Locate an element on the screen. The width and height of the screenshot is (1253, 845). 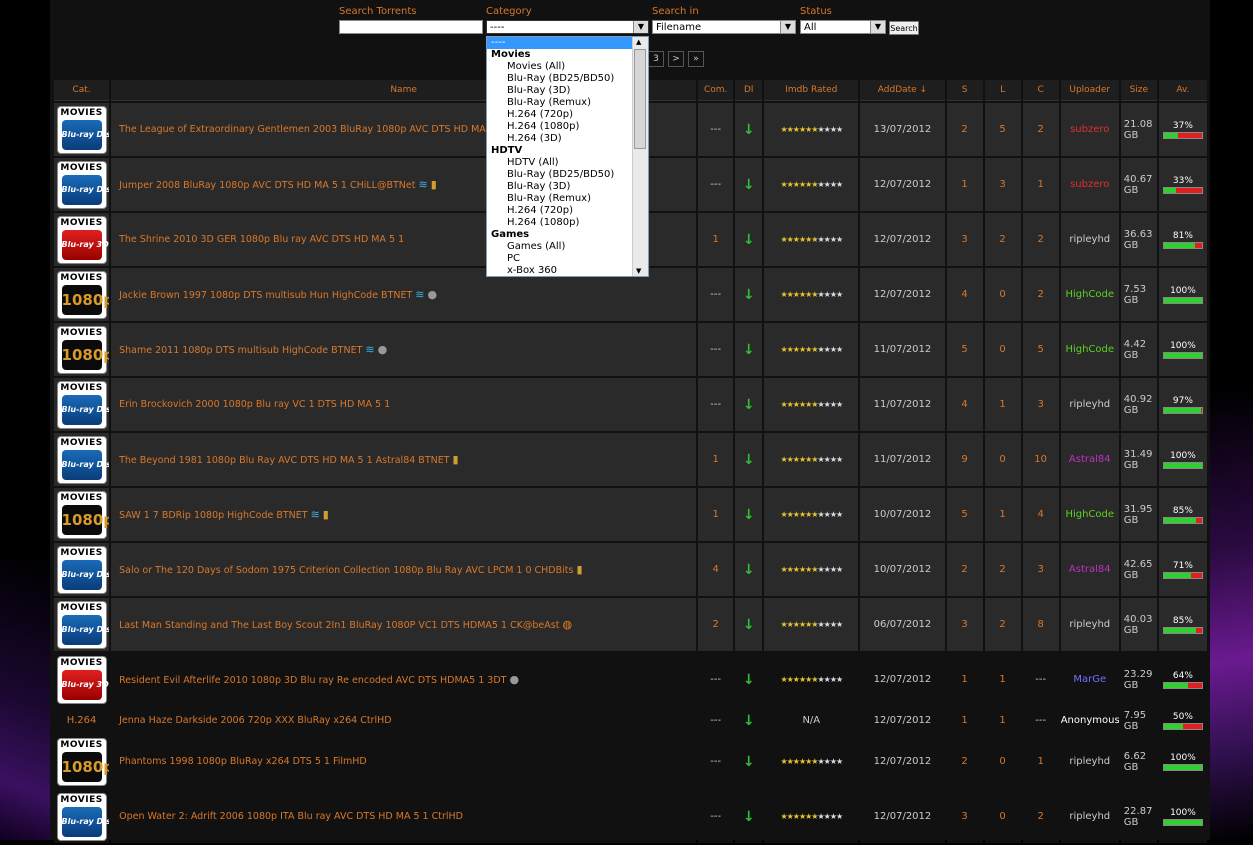
search-button: Search is located at coordinates (904, 28).